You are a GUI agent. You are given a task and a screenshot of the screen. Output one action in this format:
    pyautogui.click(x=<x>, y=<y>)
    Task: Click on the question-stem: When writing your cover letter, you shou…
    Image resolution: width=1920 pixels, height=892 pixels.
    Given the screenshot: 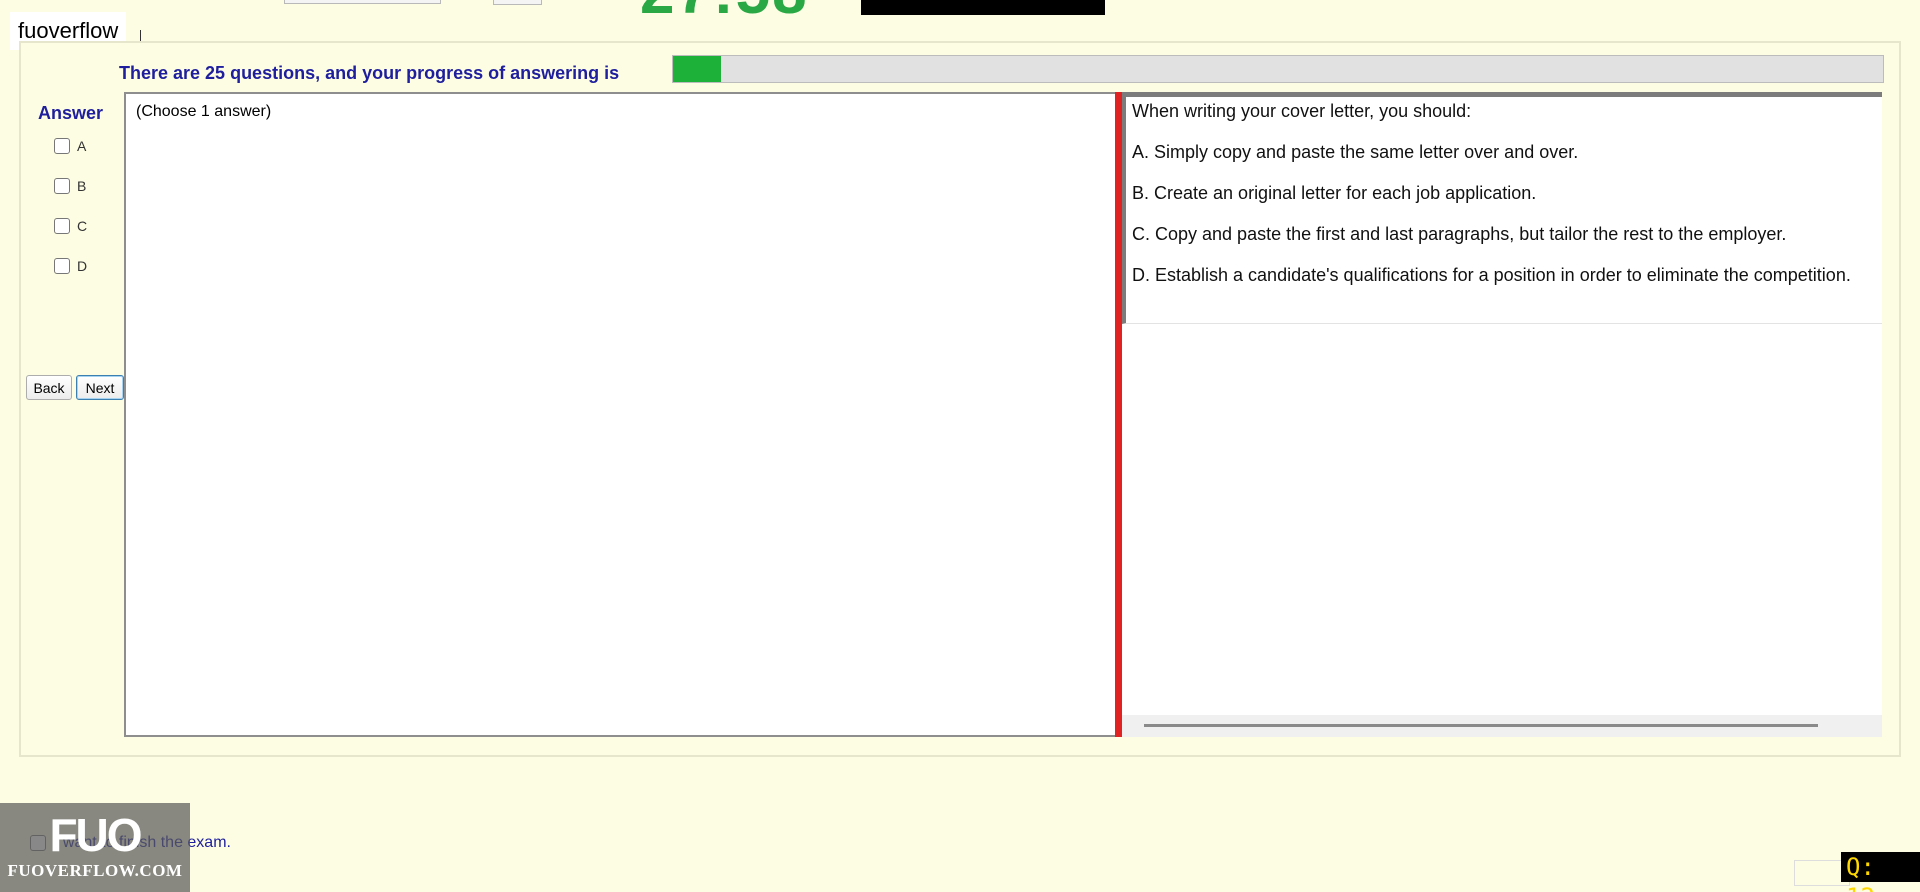 What is the action you would take?
    pyautogui.click(x=1302, y=111)
    